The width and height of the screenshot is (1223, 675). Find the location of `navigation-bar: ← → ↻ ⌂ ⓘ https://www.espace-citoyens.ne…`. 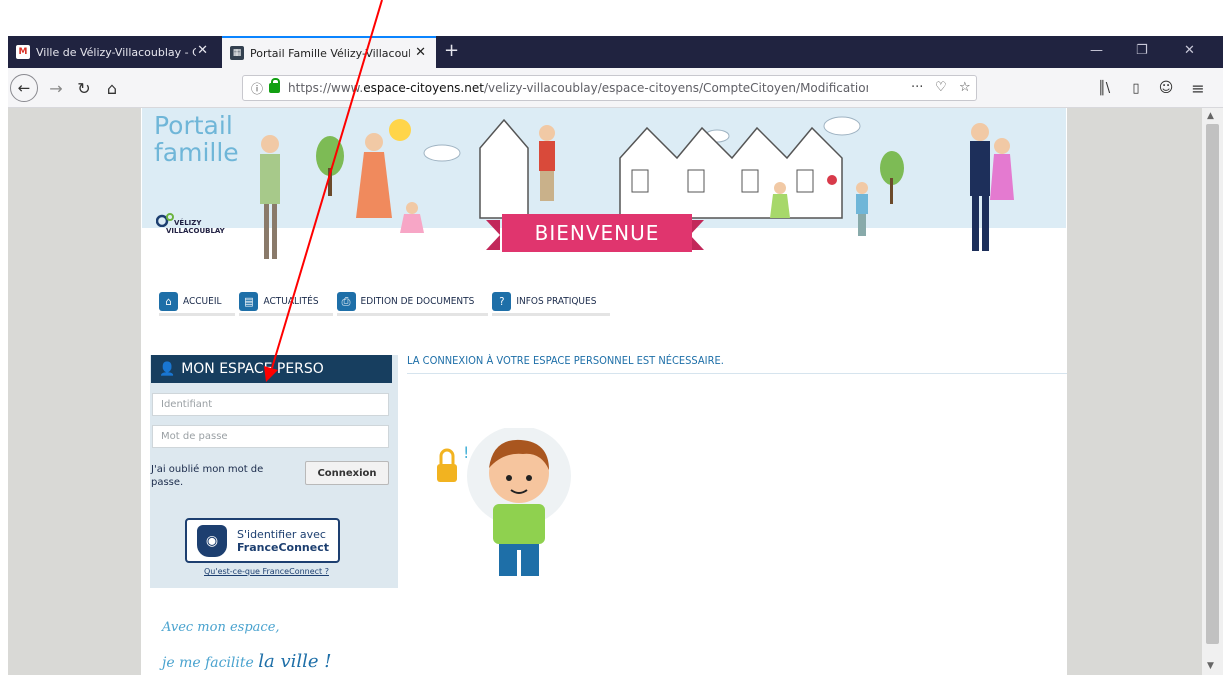

navigation-bar: ← → ↻ ⌂ ⓘ https://www.espace-citoyens.ne… is located at coordinates (615, 88).